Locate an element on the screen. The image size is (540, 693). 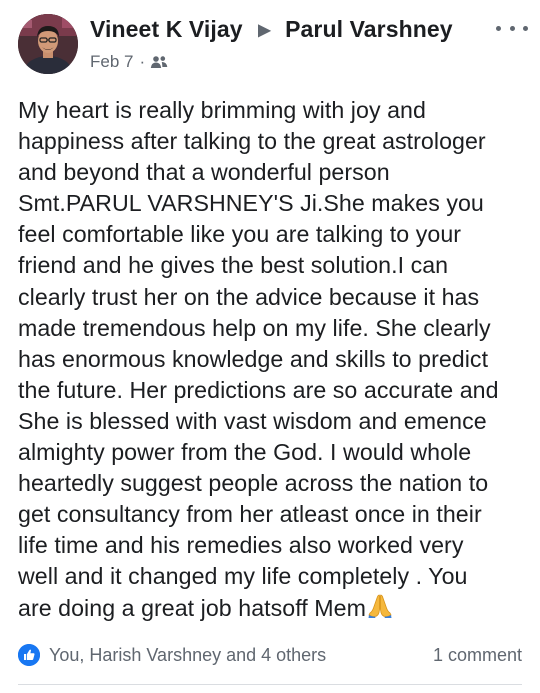
avatar-photo is located at coordinates (48, 44).